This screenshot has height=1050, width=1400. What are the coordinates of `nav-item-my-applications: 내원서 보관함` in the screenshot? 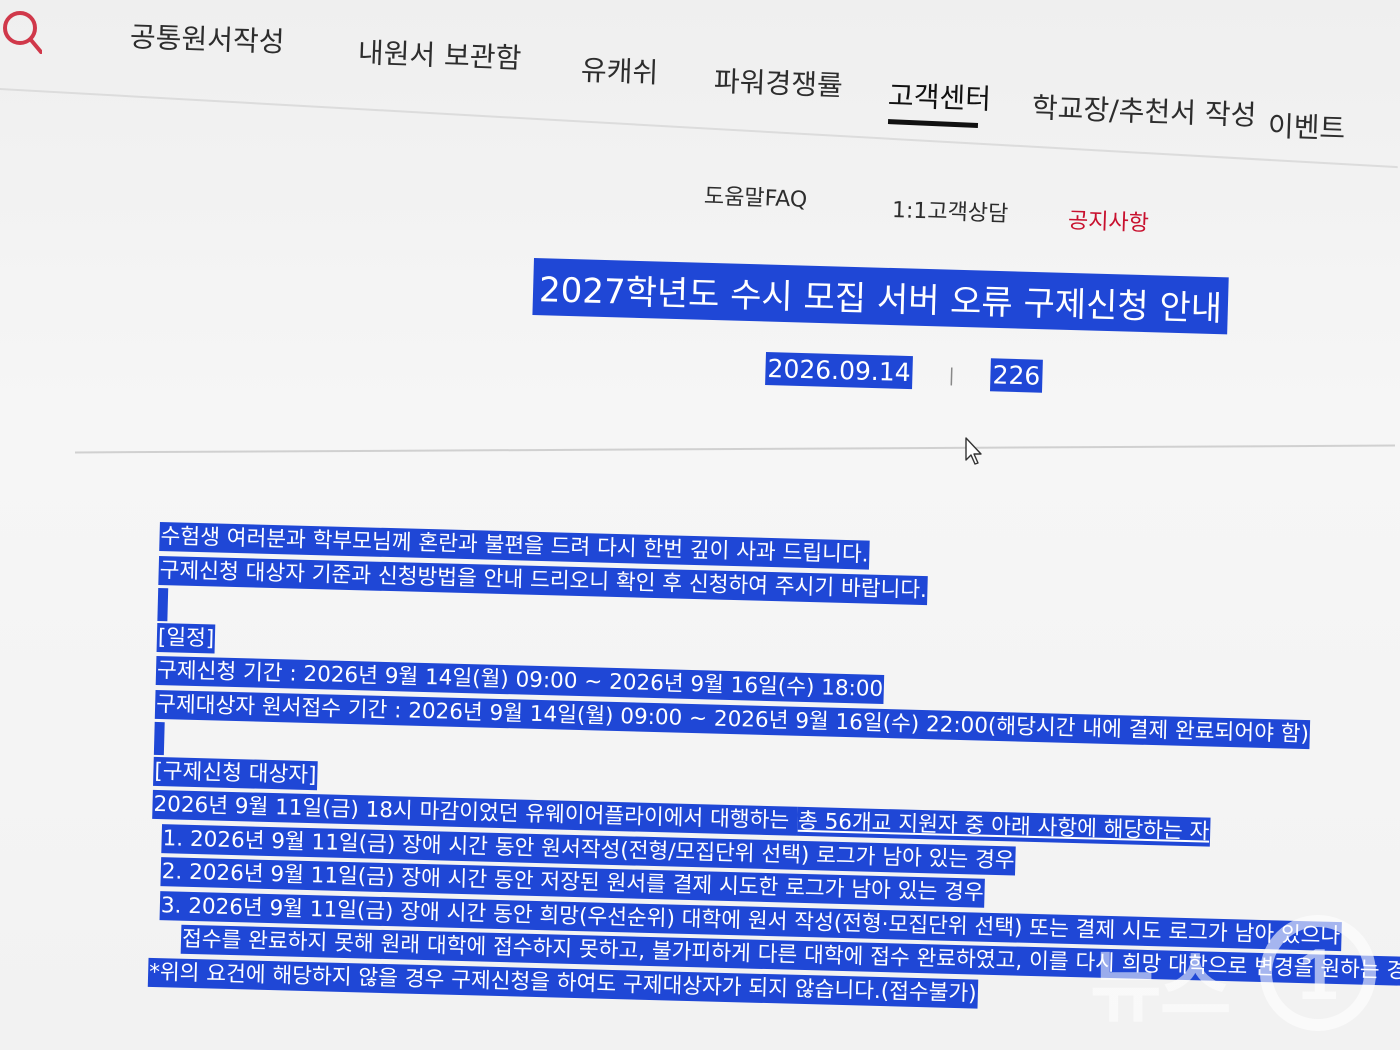 It's located at (439, 54).